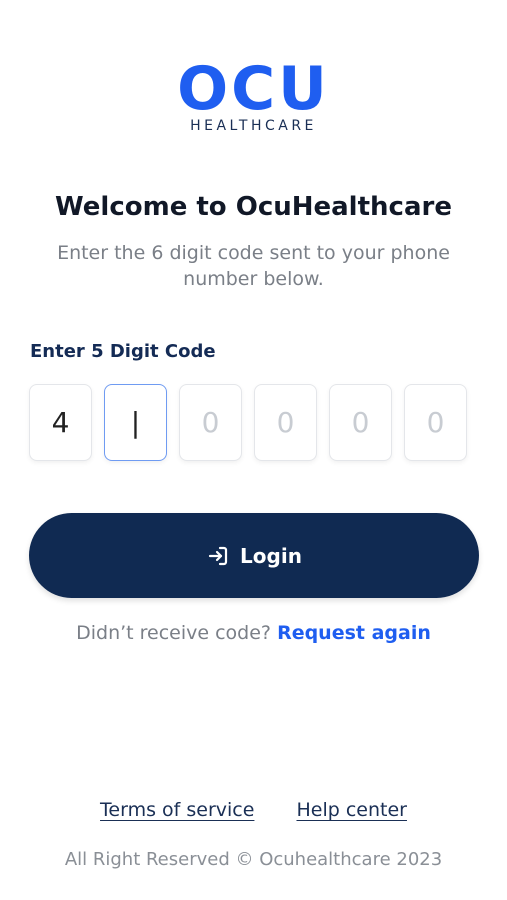  I want to click on brand-logo: OCU HEALTHCARE, so click(253, 96).